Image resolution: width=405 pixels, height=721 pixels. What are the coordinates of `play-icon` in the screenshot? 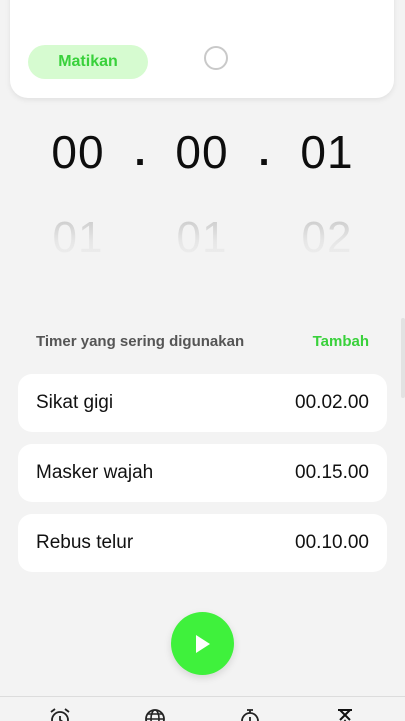 It's located at (203, 644).